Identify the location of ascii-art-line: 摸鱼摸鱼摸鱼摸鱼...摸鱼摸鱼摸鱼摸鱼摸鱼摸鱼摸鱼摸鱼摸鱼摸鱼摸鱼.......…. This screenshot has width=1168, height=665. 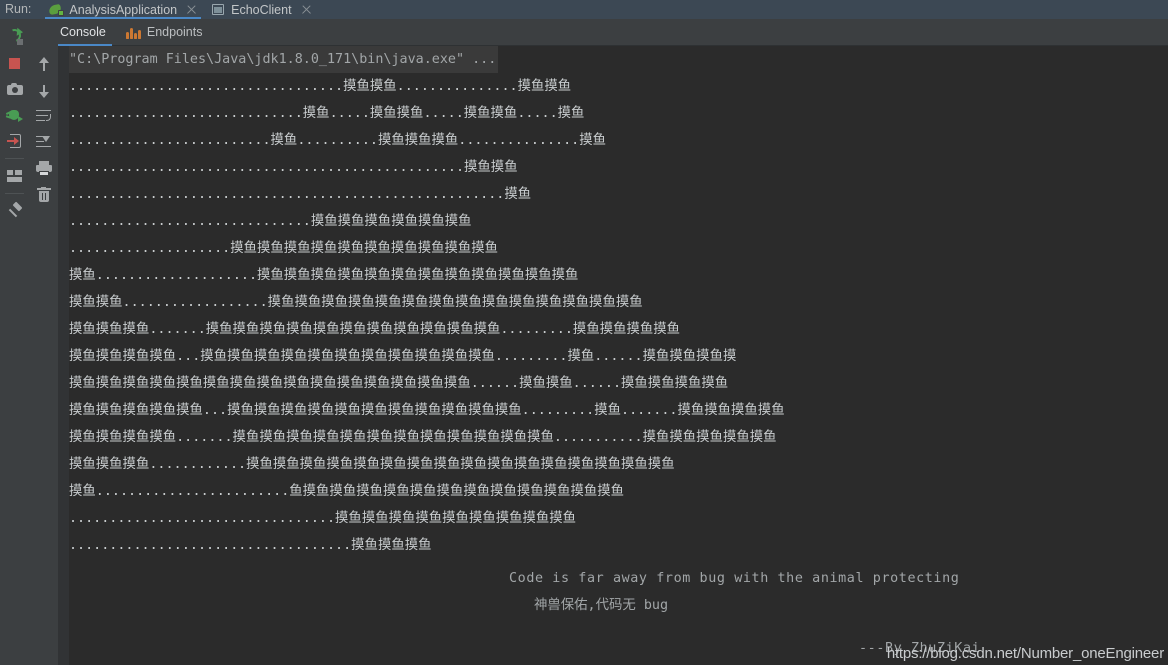
(403, 356).